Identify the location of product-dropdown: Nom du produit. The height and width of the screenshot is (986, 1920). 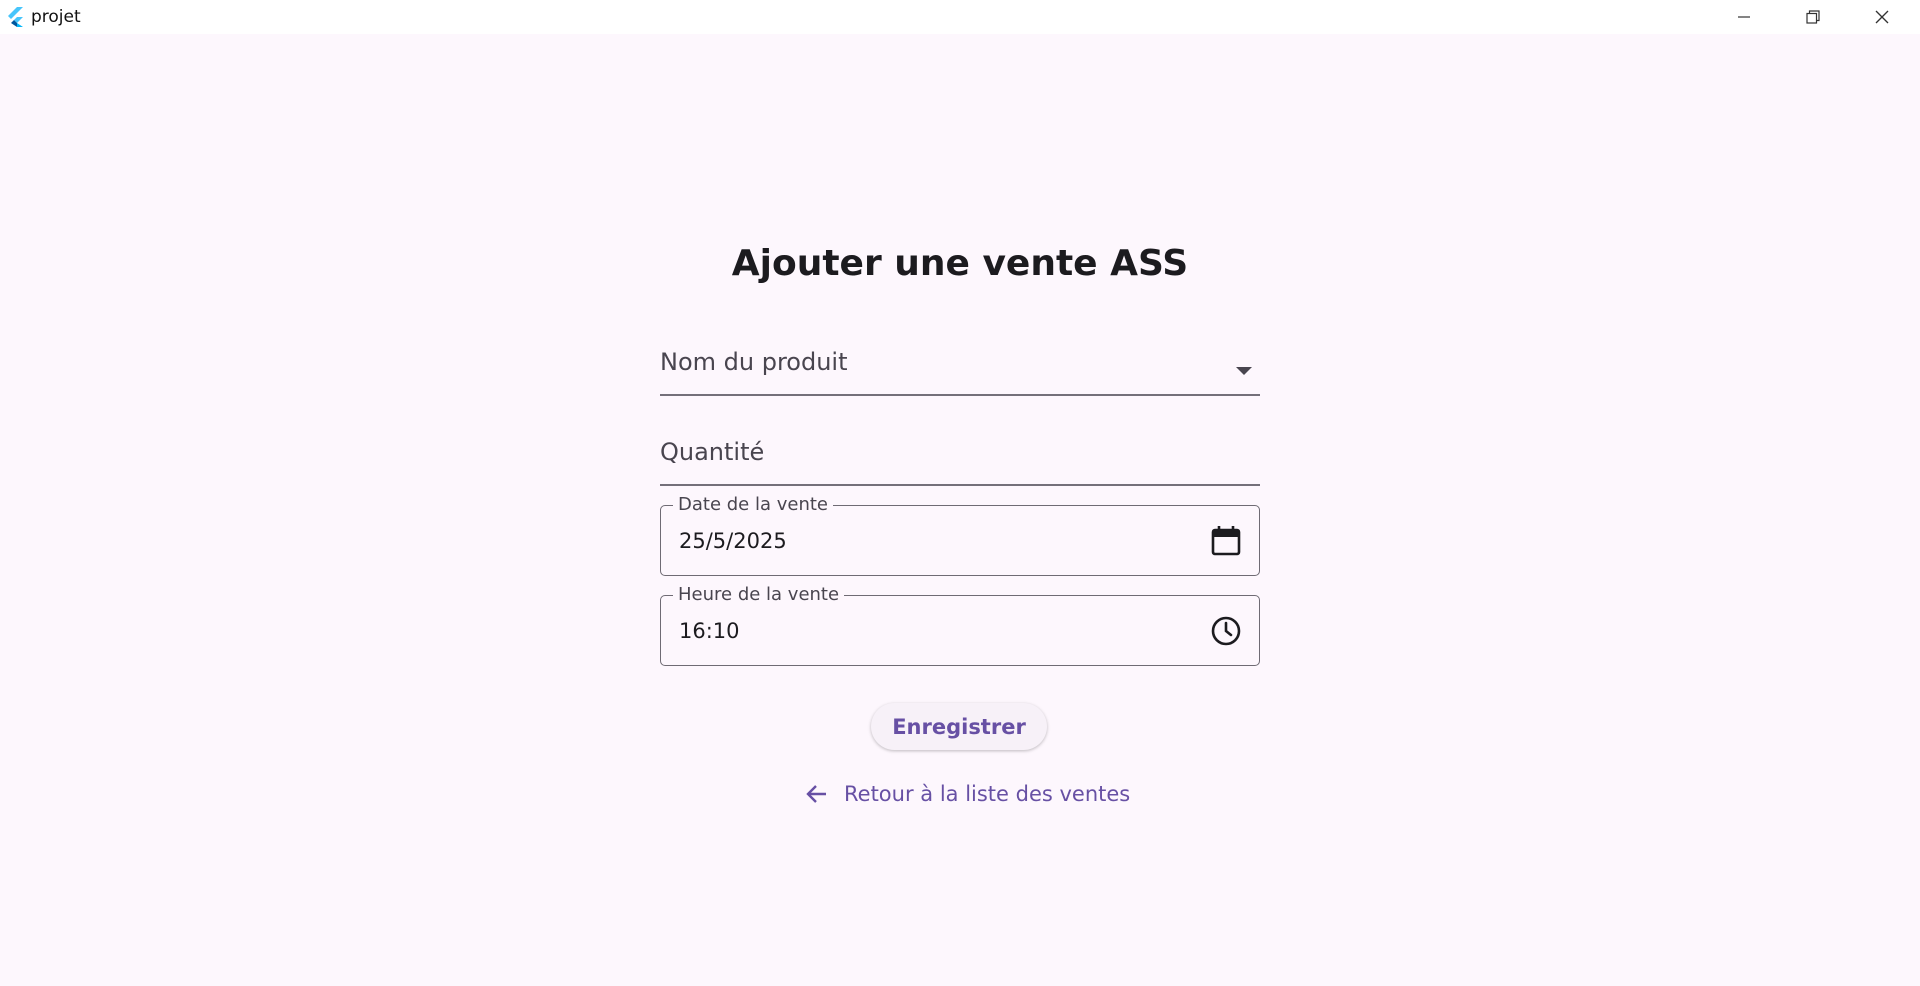
(960, 366).